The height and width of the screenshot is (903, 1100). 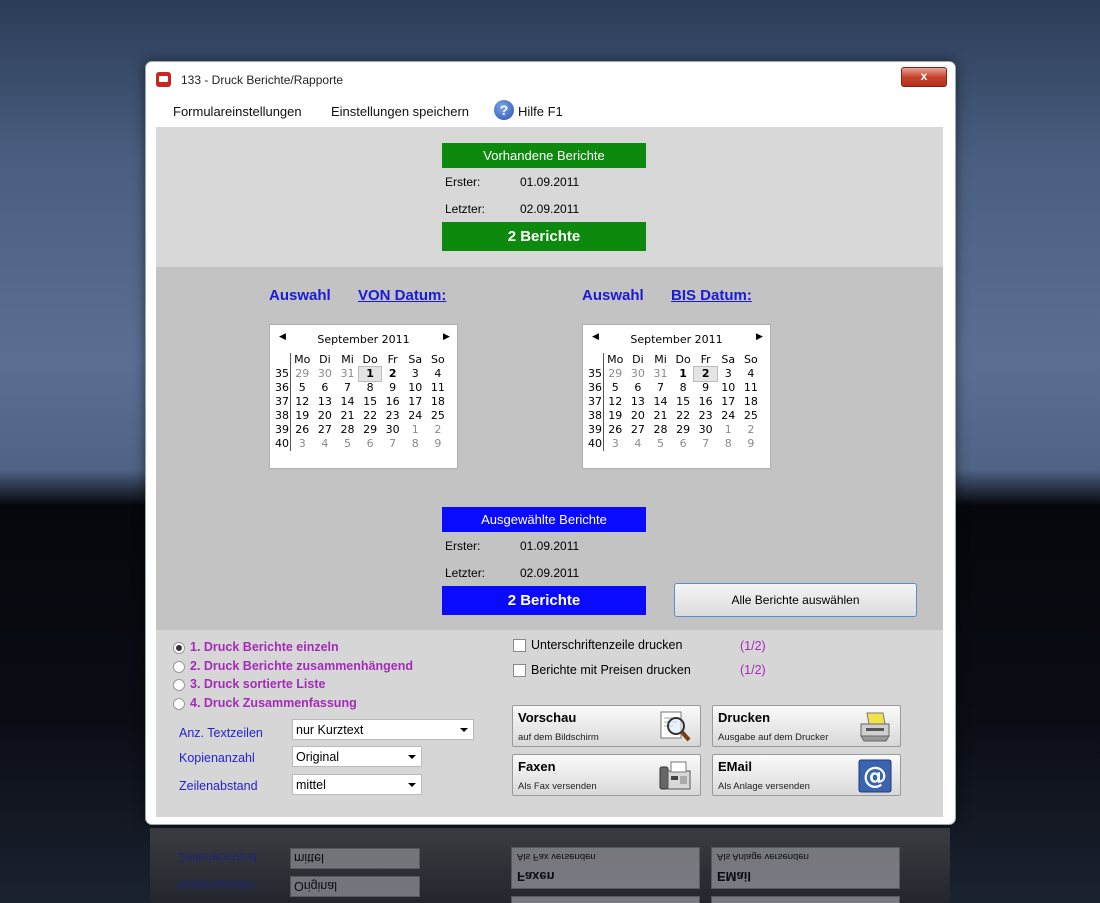 What do you see at coordinates (924, 77) in the screenshot?
I see `close-button: x` at bounding box center [924, 77].